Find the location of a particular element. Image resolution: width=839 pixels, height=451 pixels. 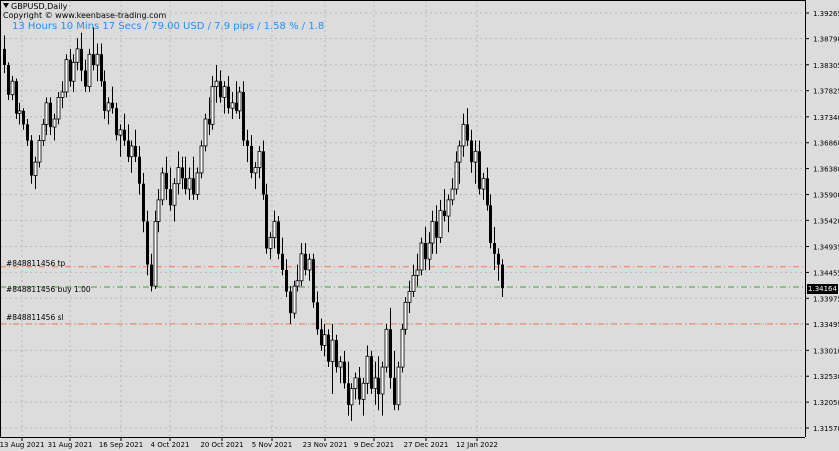

time-tick-label: 4 Oct 2021 is located at coordinates (170, 445).